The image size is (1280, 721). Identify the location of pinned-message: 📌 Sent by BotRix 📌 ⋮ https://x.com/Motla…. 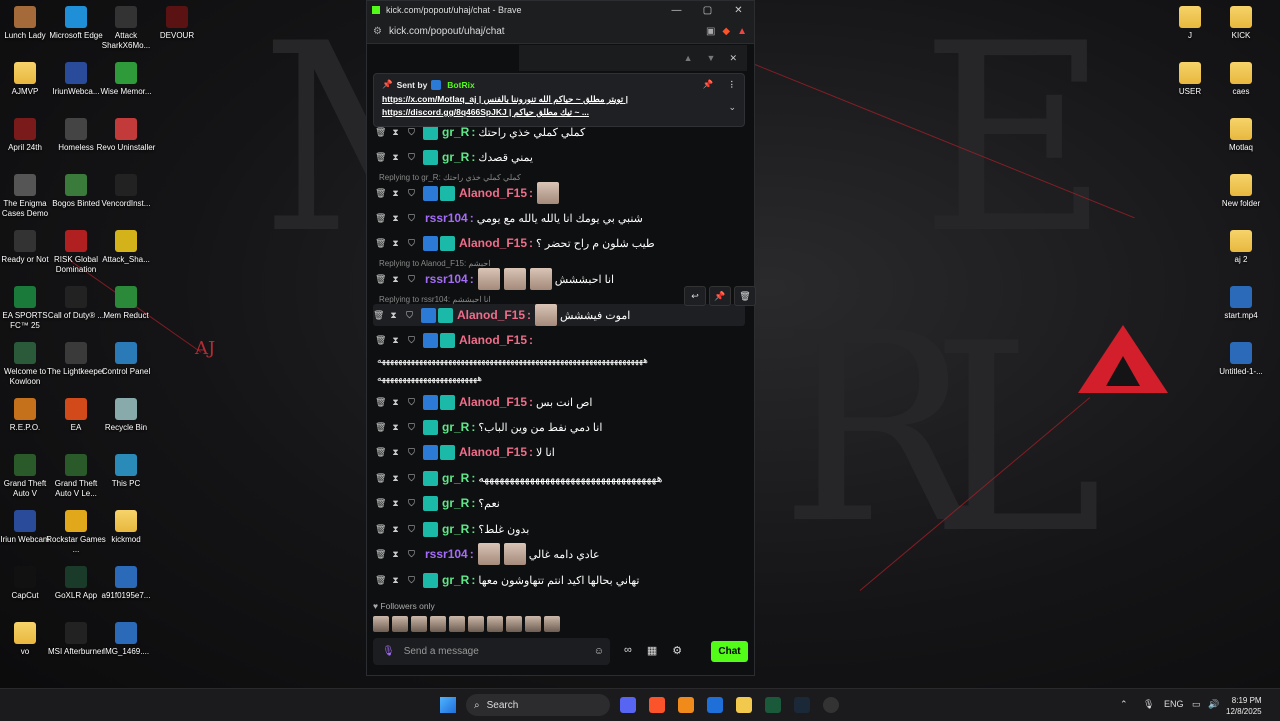
(559, 100).